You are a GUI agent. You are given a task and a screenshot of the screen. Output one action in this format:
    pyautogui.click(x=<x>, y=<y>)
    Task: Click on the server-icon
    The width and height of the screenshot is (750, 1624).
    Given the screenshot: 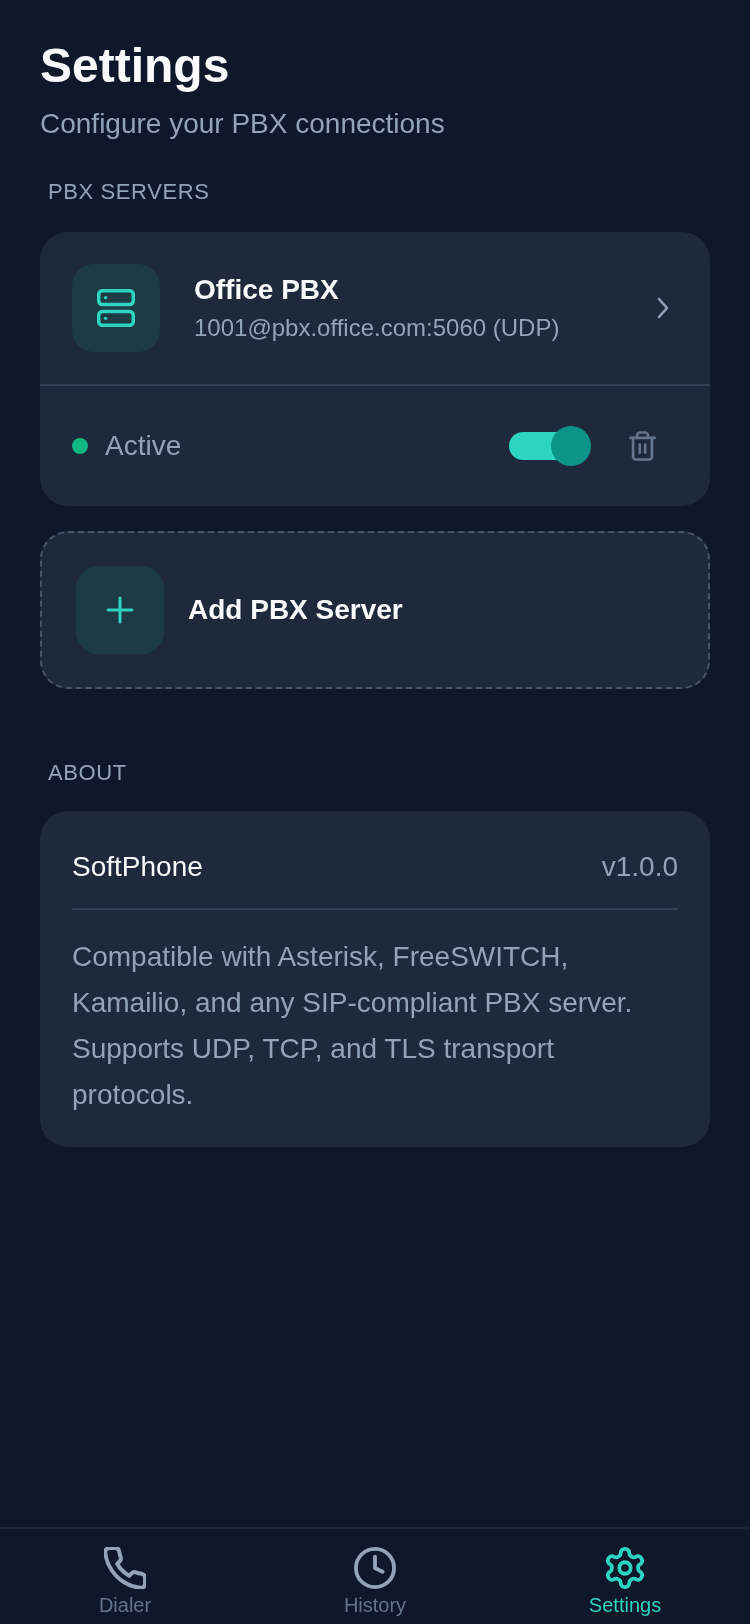 What is the action you would take?
    pyautogui.click(x=116, y=308)
    